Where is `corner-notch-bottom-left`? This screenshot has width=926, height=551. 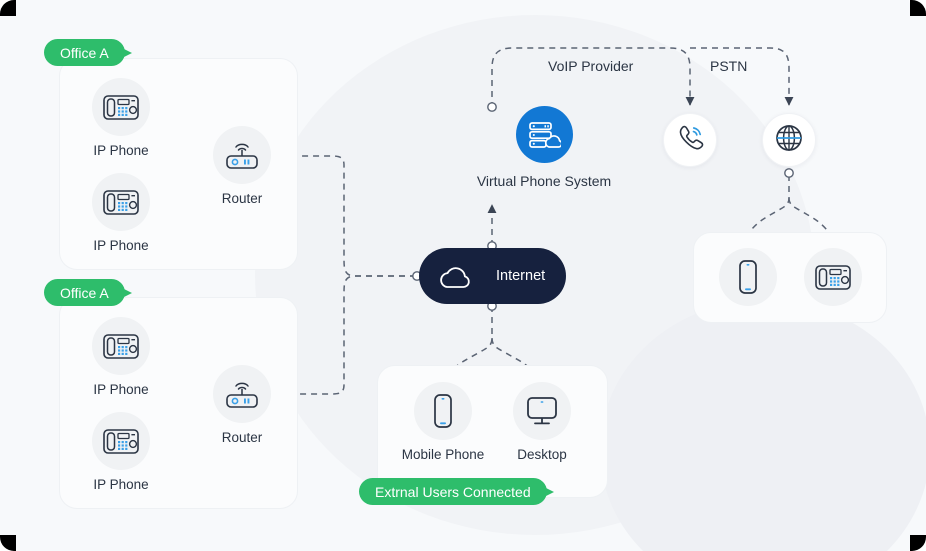 corner-notch-bottom-left is located at coordinates (8, 543).